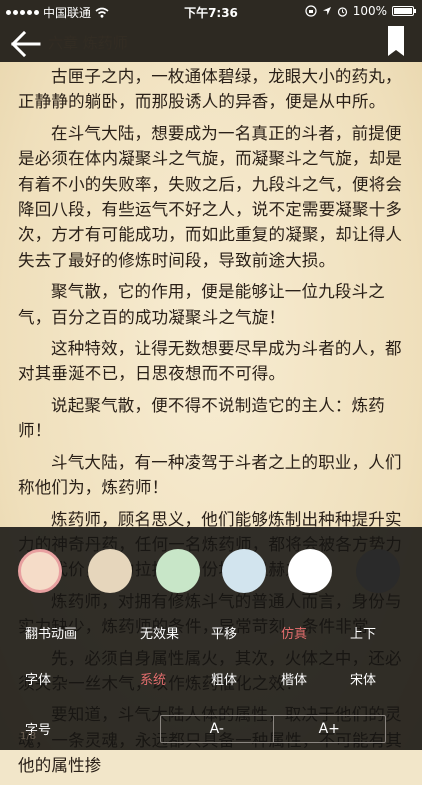  Describe the element at coordinates (217, 729) in the screenshot. I see `font-size-decrease-button: A-` at that location.